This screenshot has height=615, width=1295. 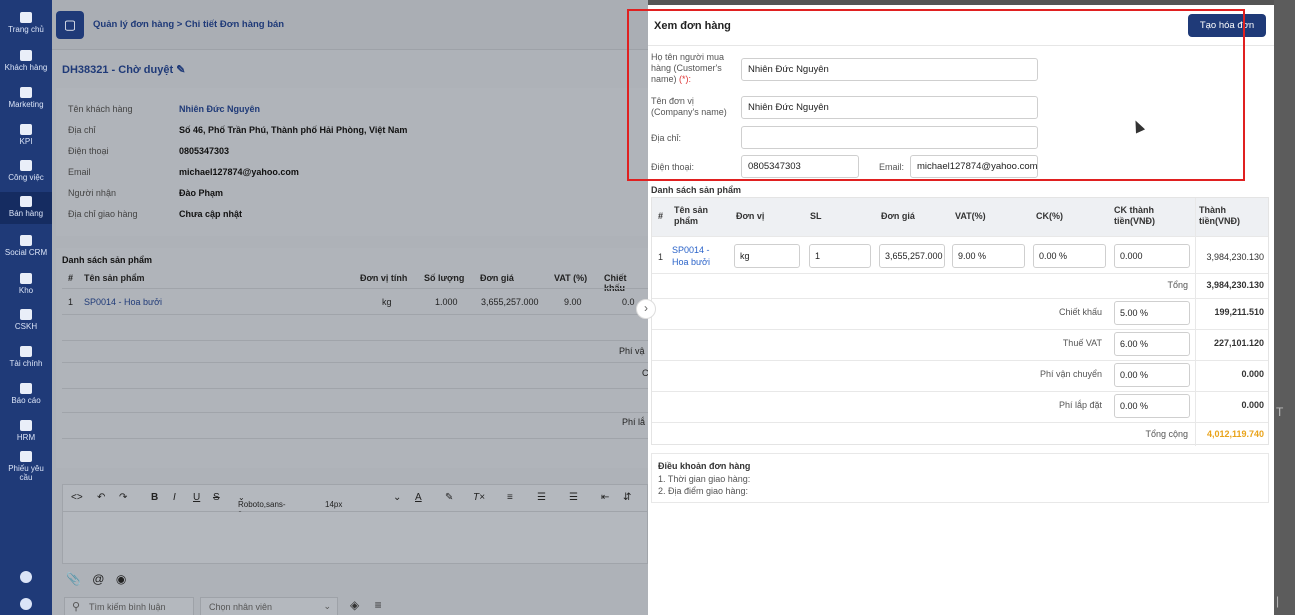 What do you see at coordinates (129, 606) in the screenshot?
I see `comment-search-input: ⚲ Tìm kiếm bình luận` at bounding box center [129, 606].